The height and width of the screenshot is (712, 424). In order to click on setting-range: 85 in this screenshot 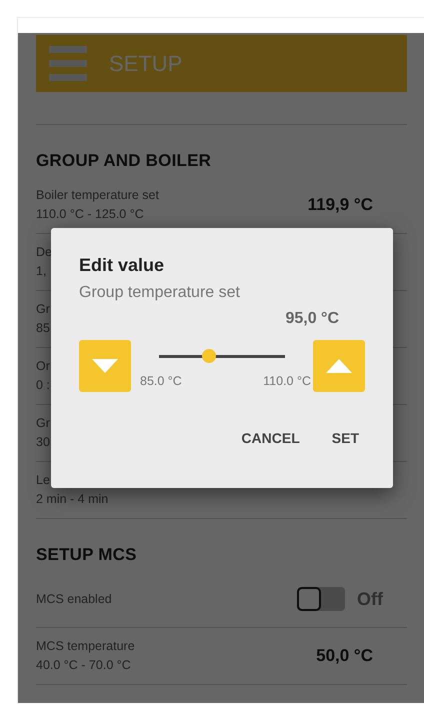, I will do `click(43, 328)`.